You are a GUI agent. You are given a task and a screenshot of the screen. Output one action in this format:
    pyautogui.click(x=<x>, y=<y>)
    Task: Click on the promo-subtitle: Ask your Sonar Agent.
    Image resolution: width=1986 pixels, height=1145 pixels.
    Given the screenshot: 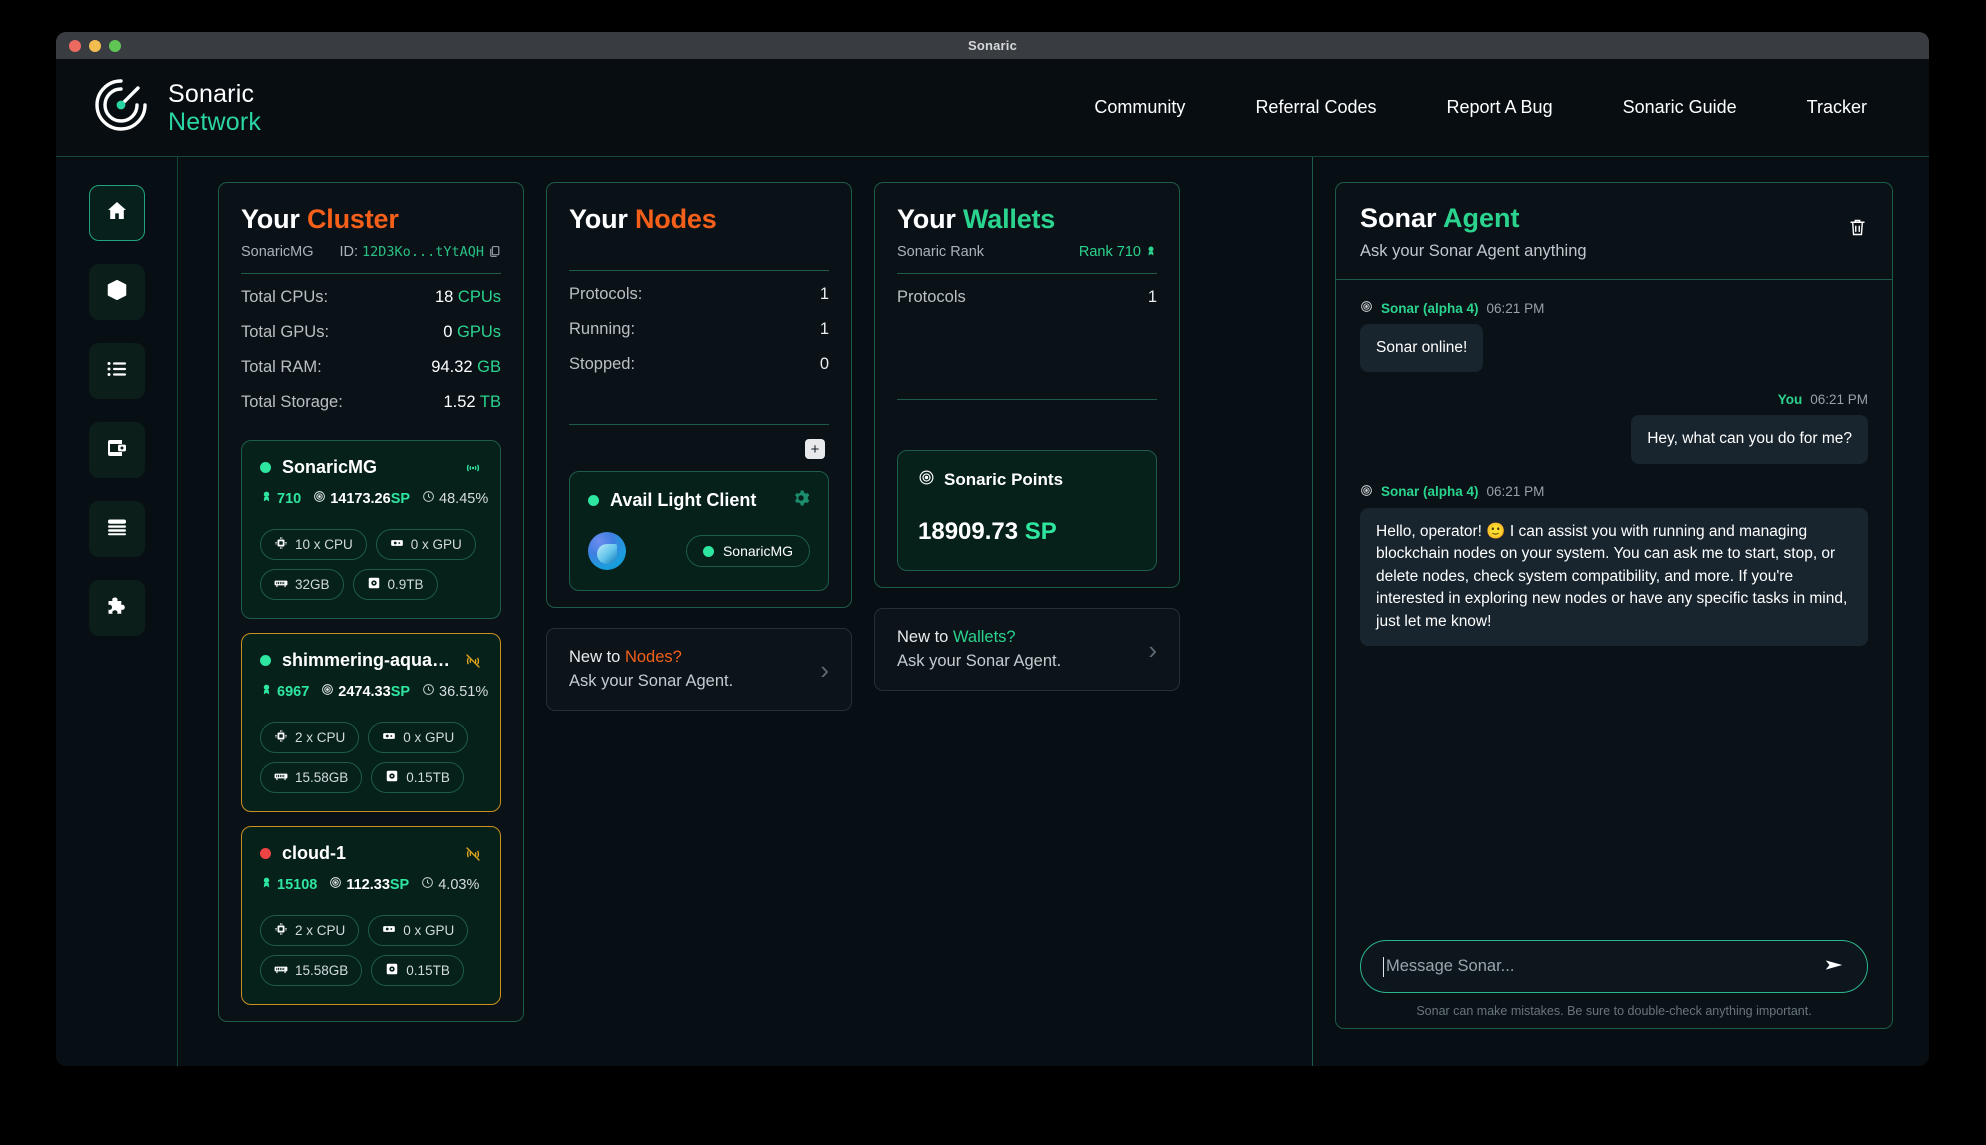 What is the action you would take?
    pyautogui.click(x=651, y=681)
    